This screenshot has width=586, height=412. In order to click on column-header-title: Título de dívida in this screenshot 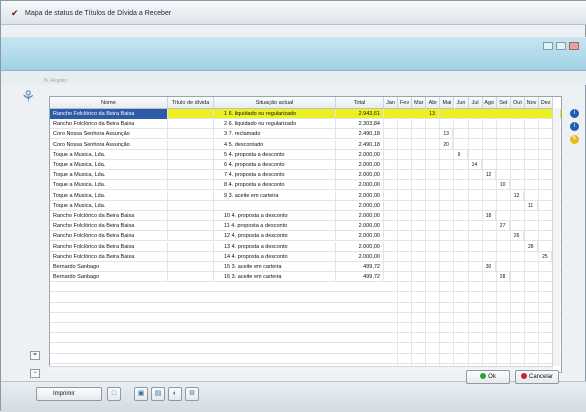, I will do `click(191, 103)`.